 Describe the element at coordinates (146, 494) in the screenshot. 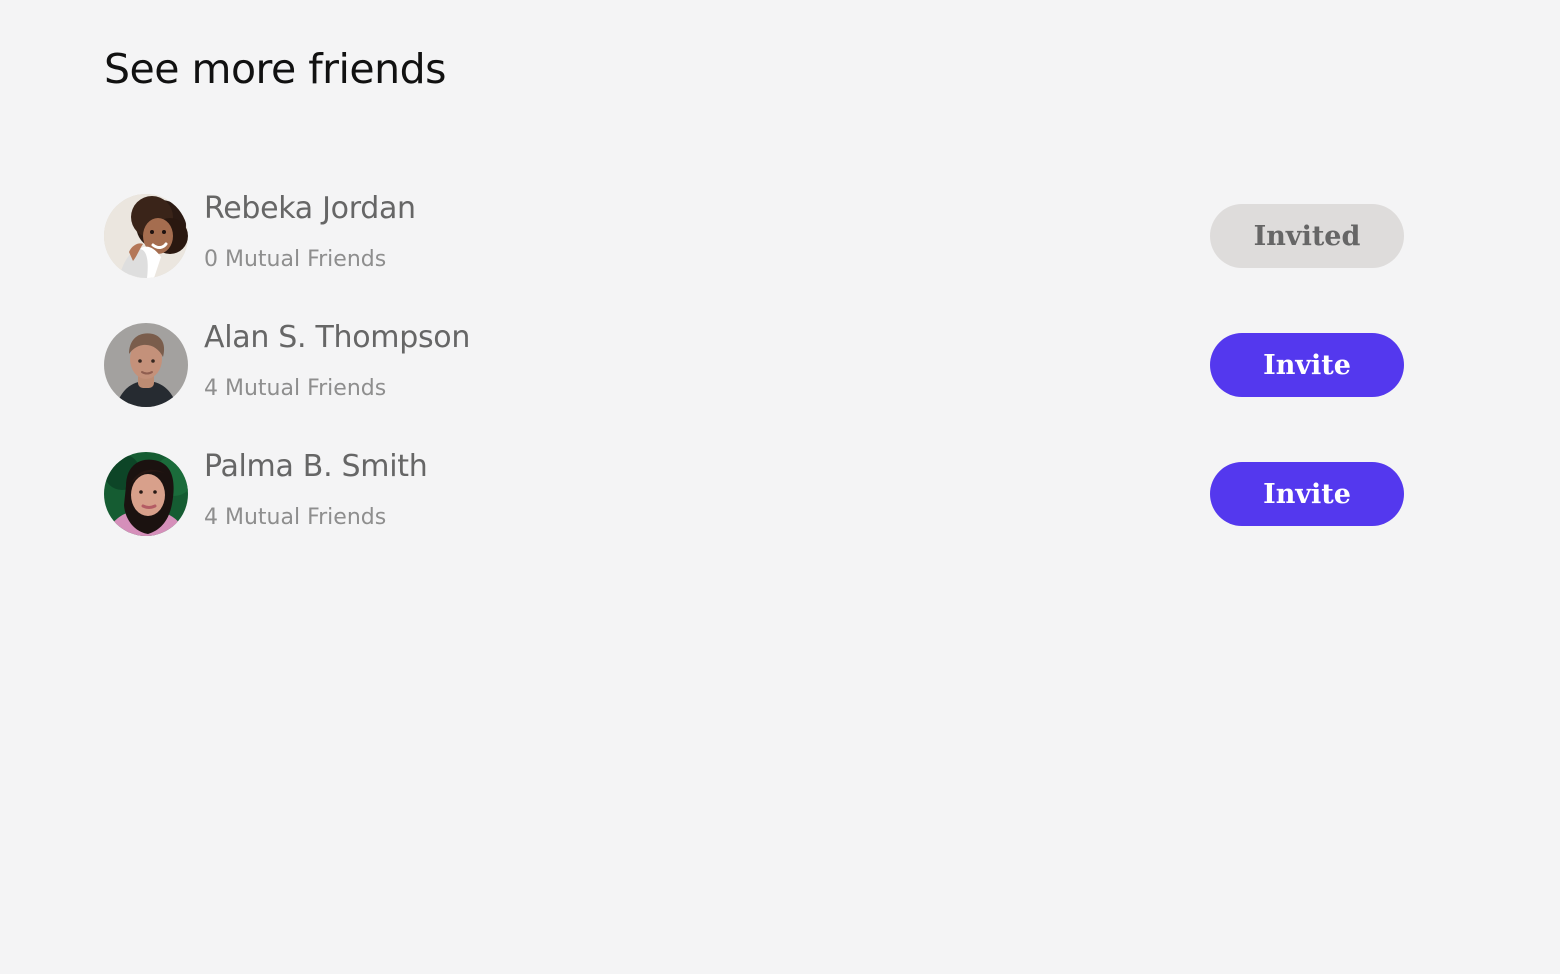

I see `woman-dark-hair-avatar-icon` at that location.